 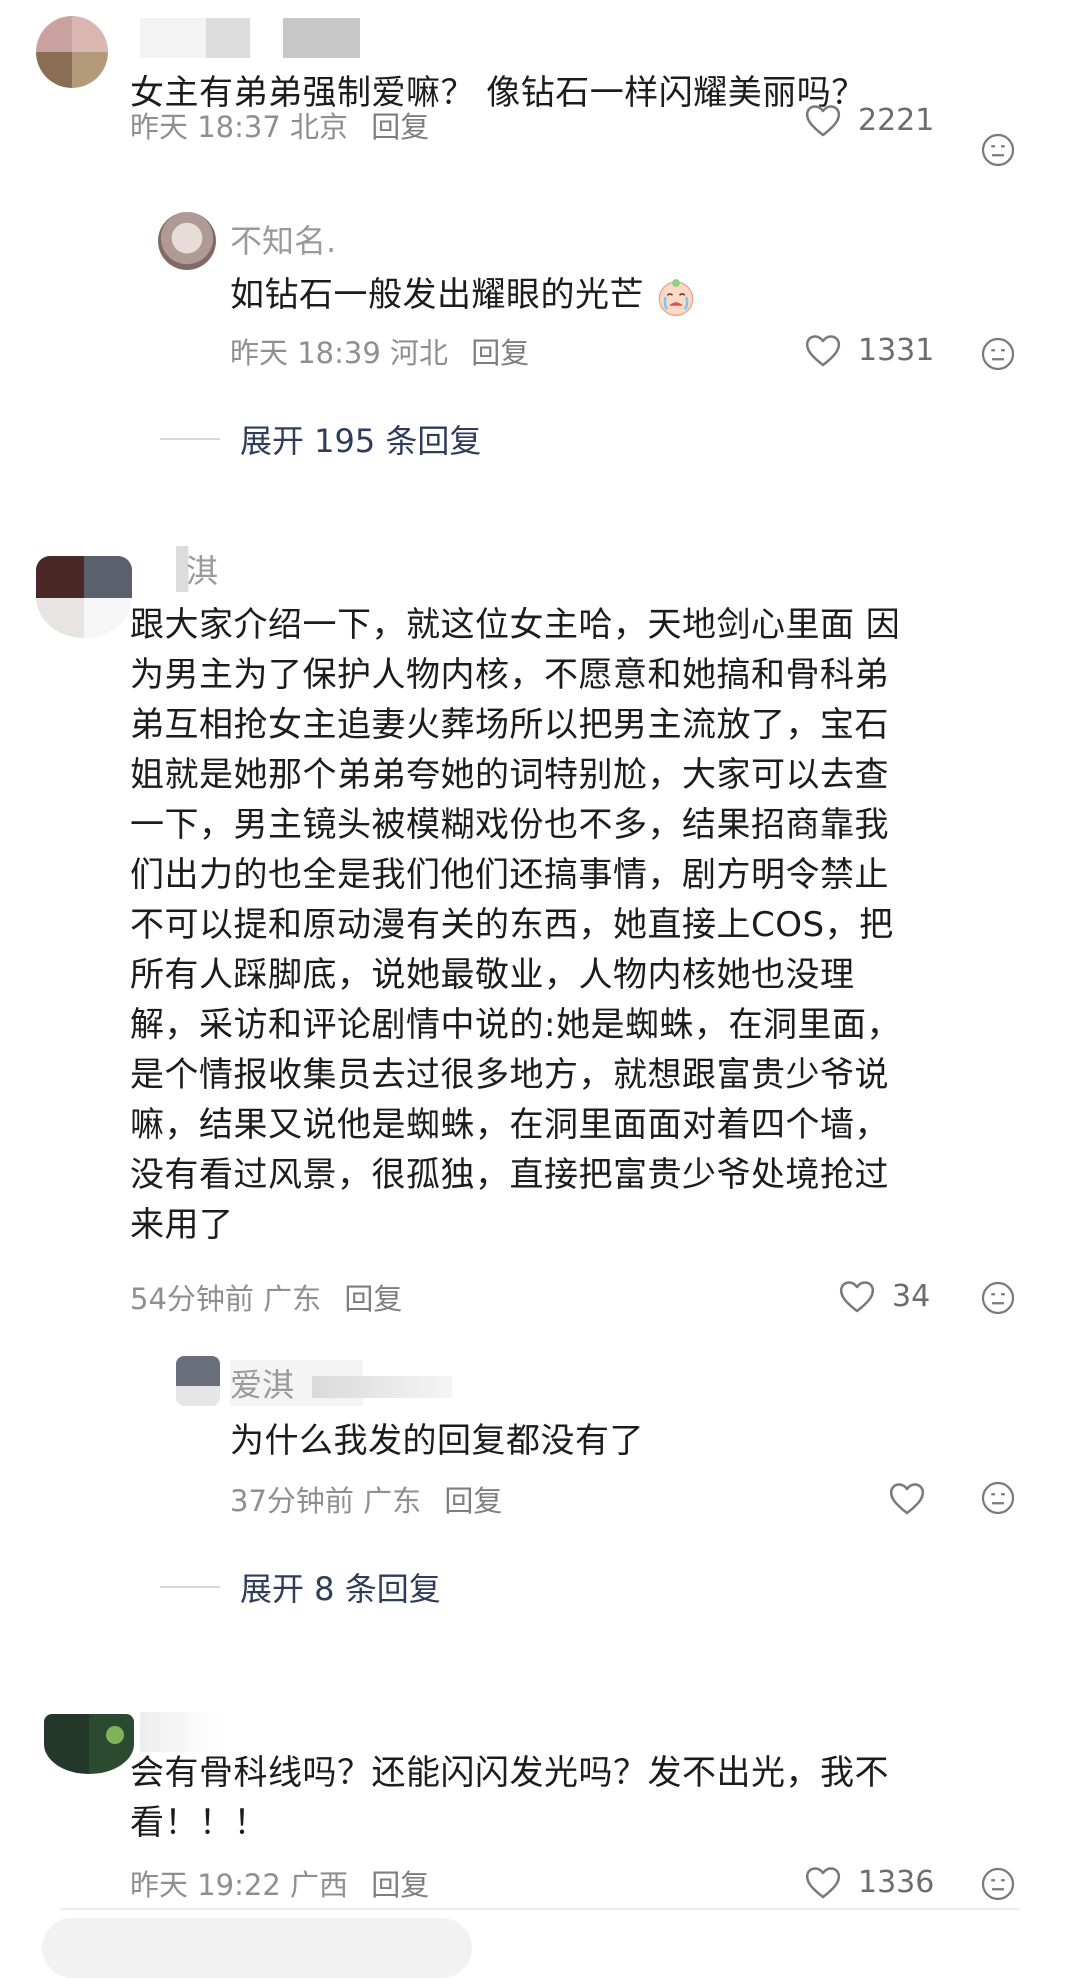 What do you see at coordinates (319, 127) in the screenshot?
I see `comment-location: 北京` at bounding box center [319, 127].